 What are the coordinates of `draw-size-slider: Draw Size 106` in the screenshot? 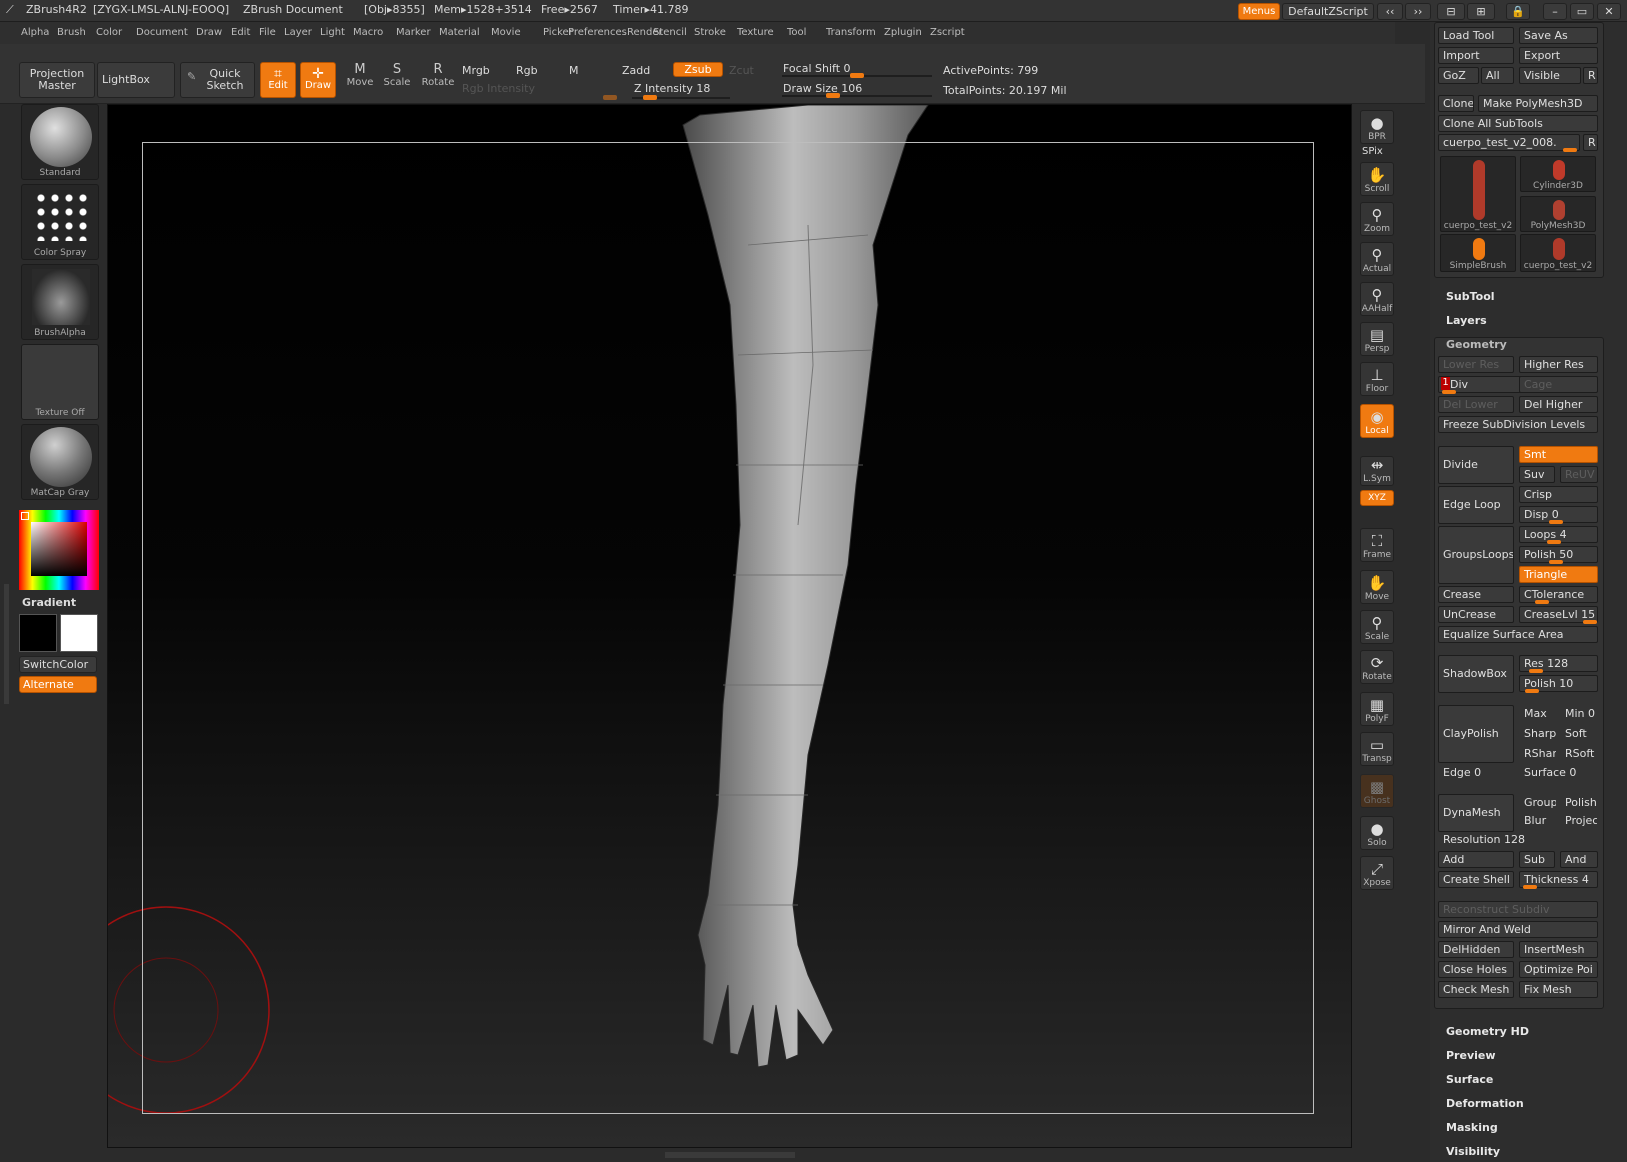 It's located at (822, 88).